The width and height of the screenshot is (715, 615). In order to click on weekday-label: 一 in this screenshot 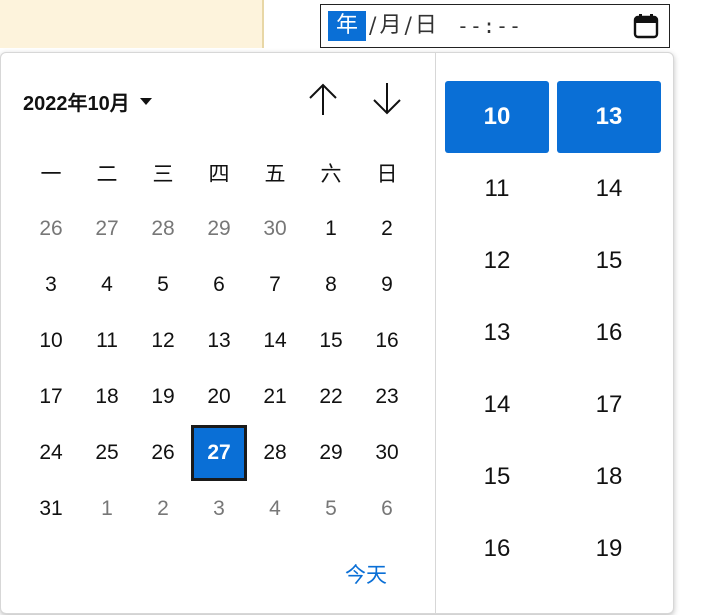, I will do `click(51, 174)`.